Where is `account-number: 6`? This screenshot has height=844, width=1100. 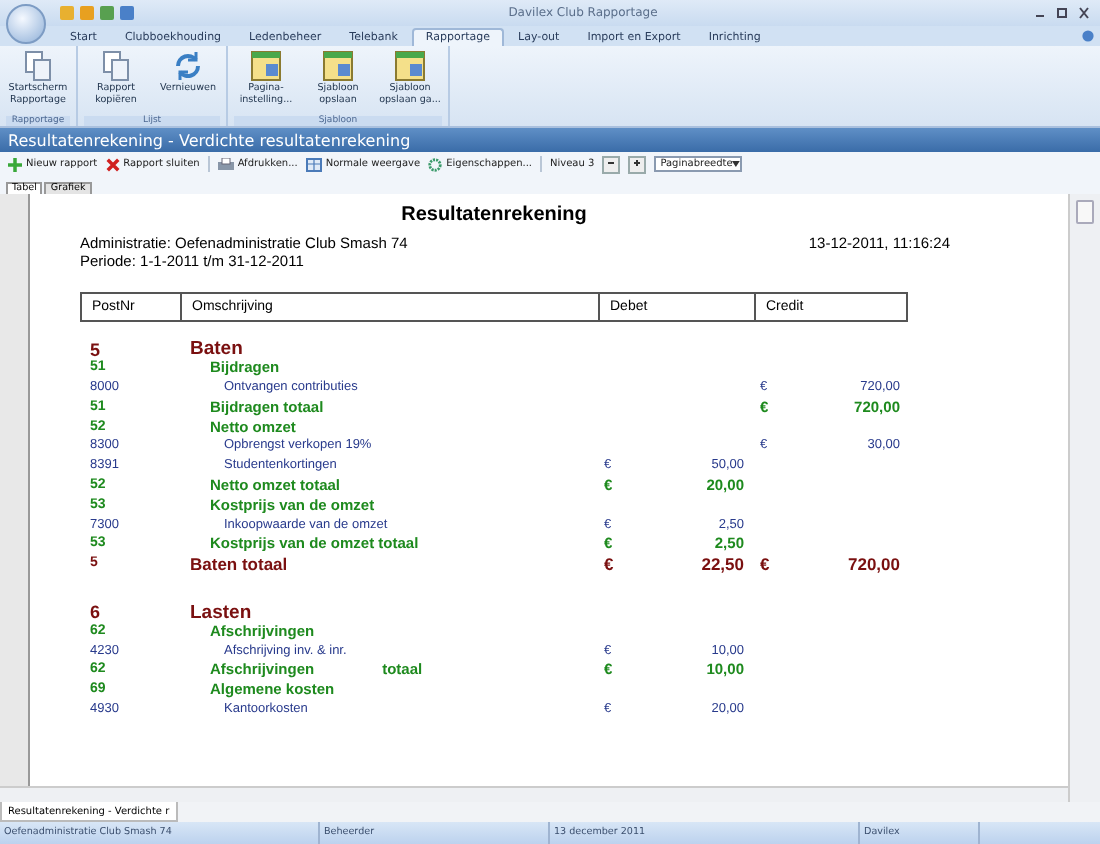
account-number: 6 is located at coordinates (95, 612).